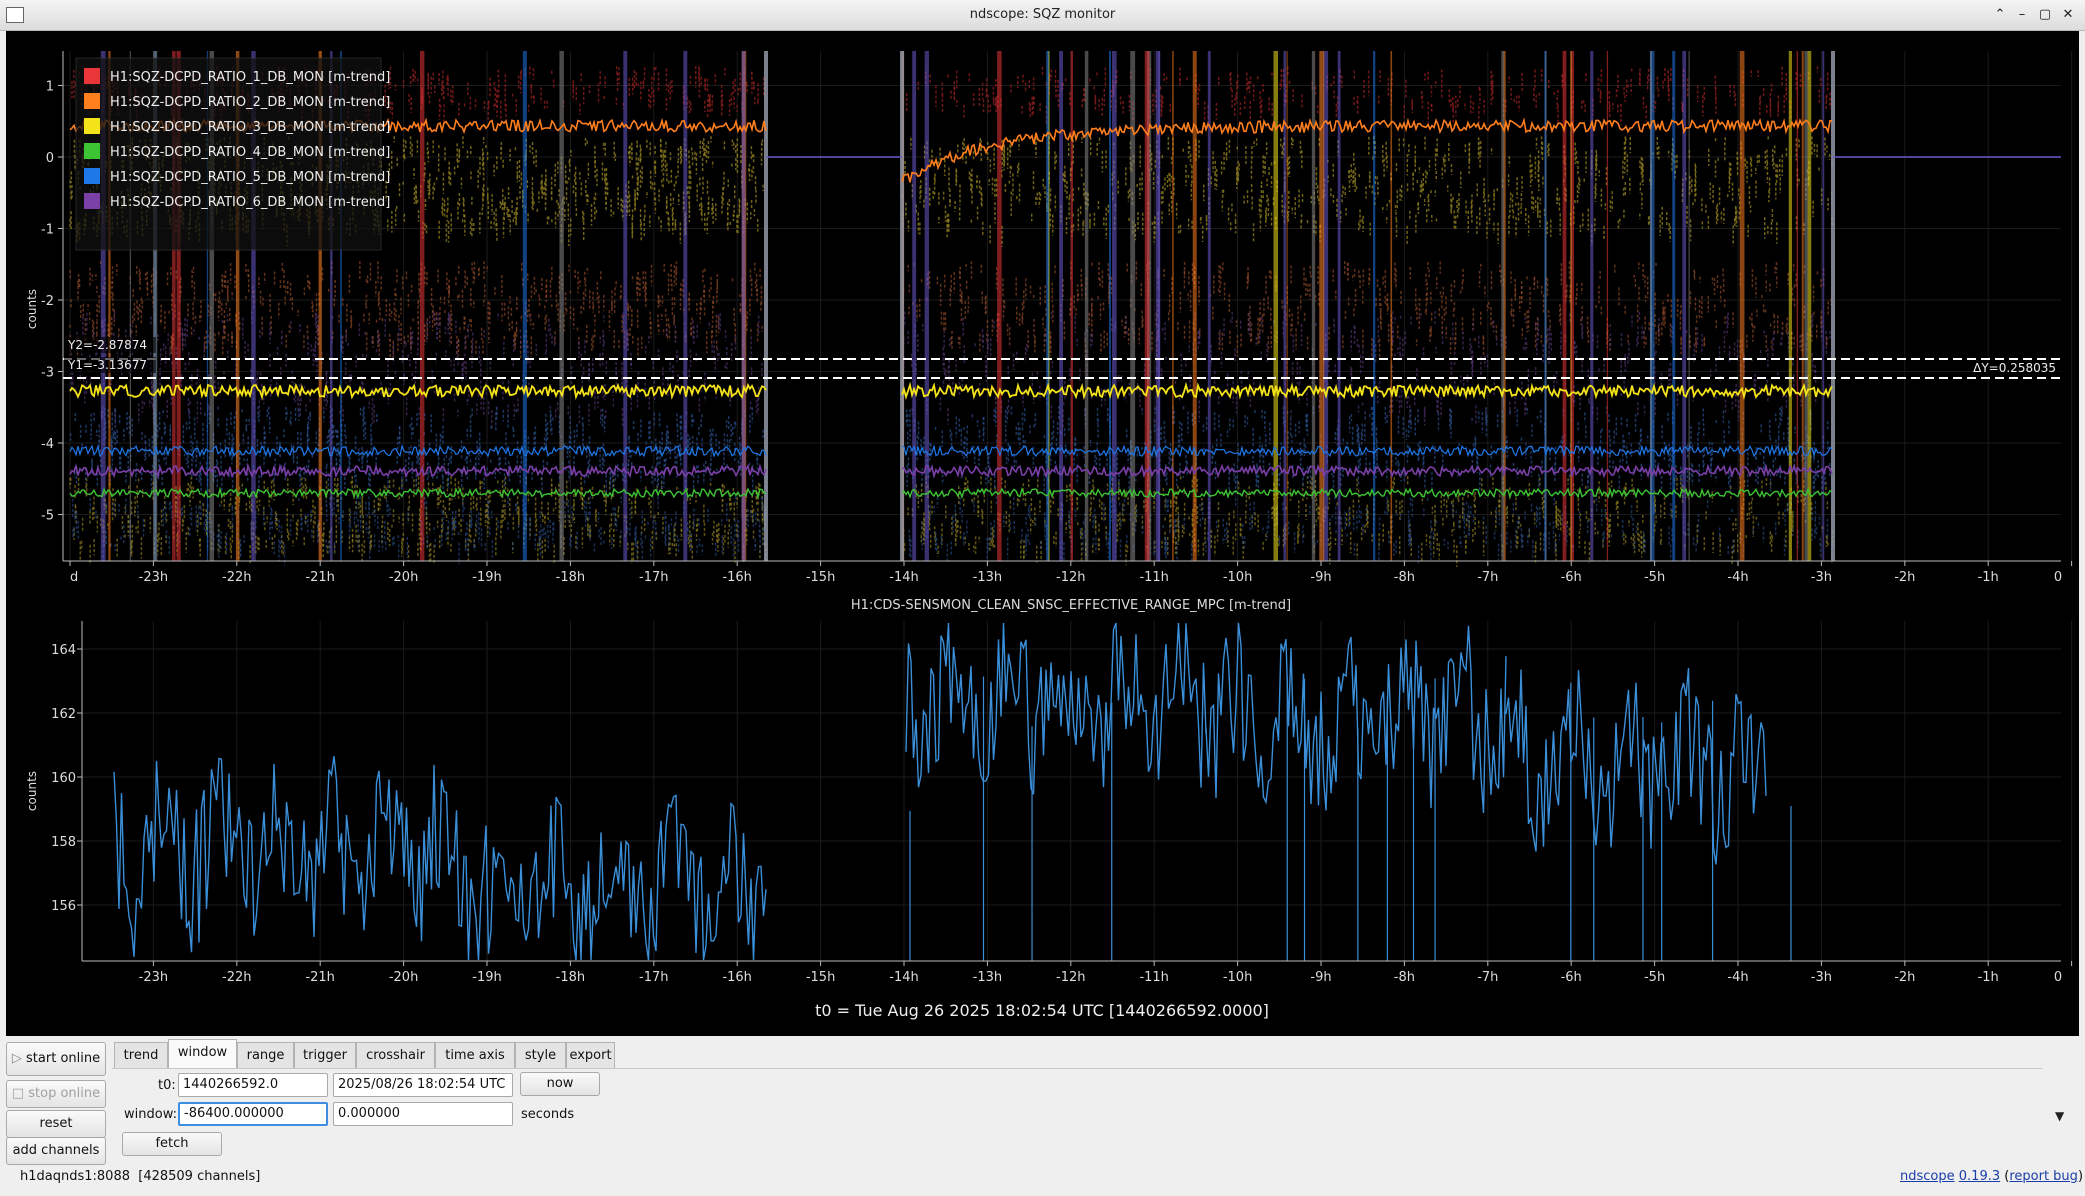 The image size is (2085, 1196). I want to click on shade-button: ⌃, so click(2000, 15).